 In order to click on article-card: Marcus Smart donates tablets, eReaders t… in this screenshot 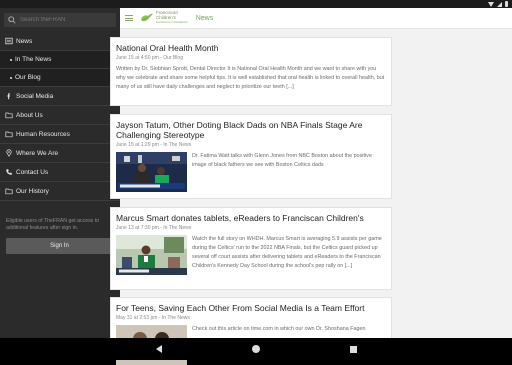, I will do `click(251, 248)`.